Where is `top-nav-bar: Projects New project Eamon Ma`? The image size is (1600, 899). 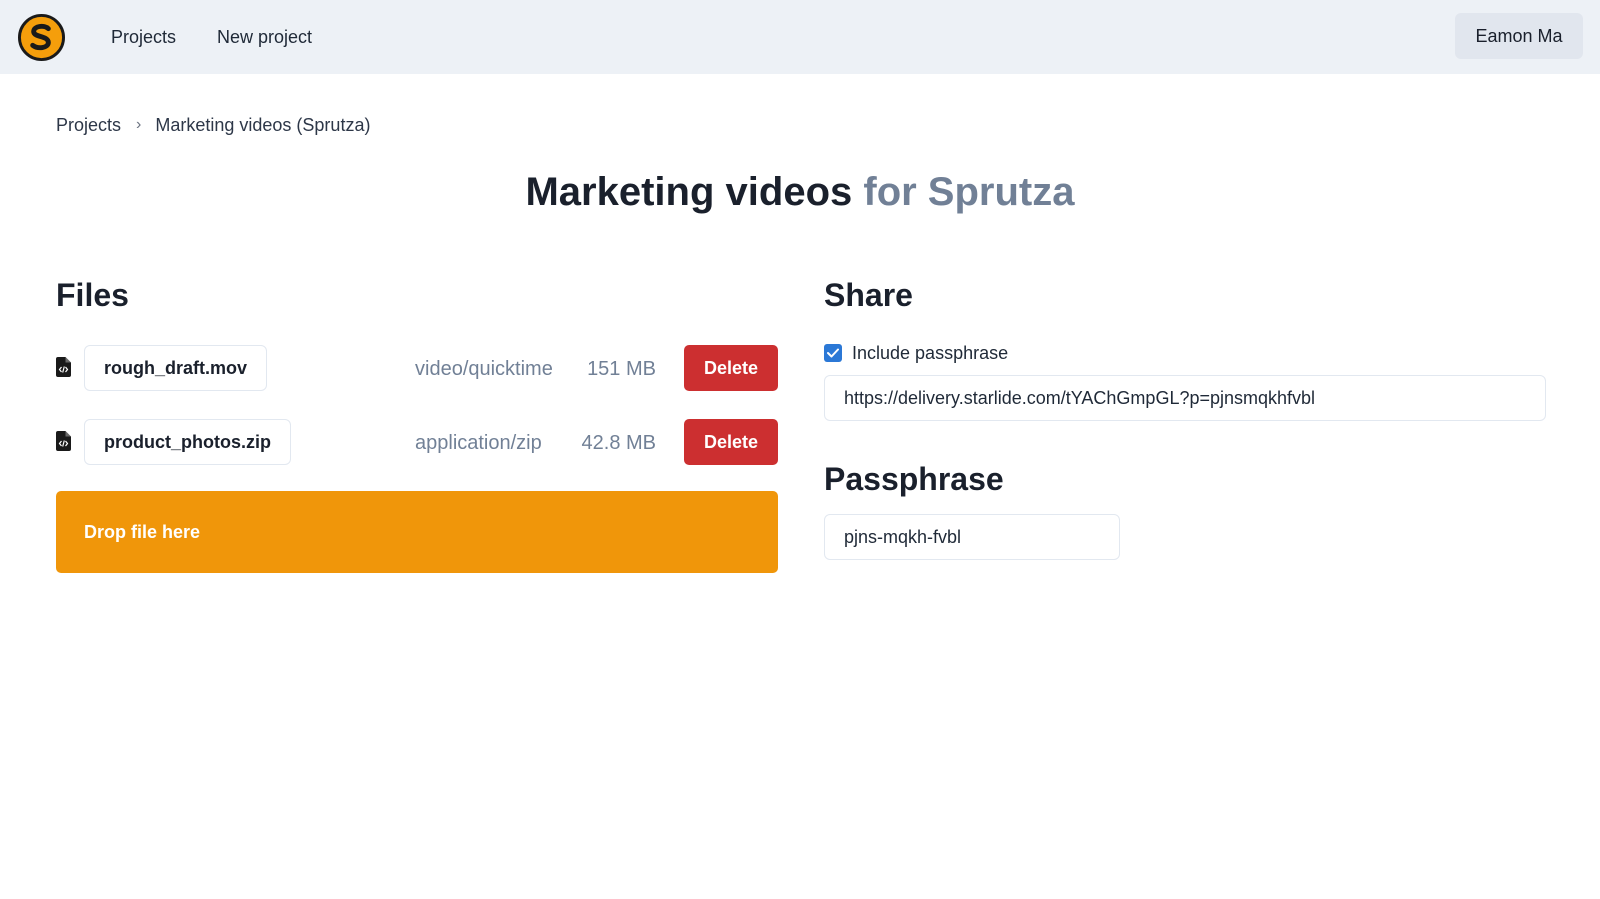 top-nav-bar: Projects New project Eamon Ma is located at coordinates (800, 37).